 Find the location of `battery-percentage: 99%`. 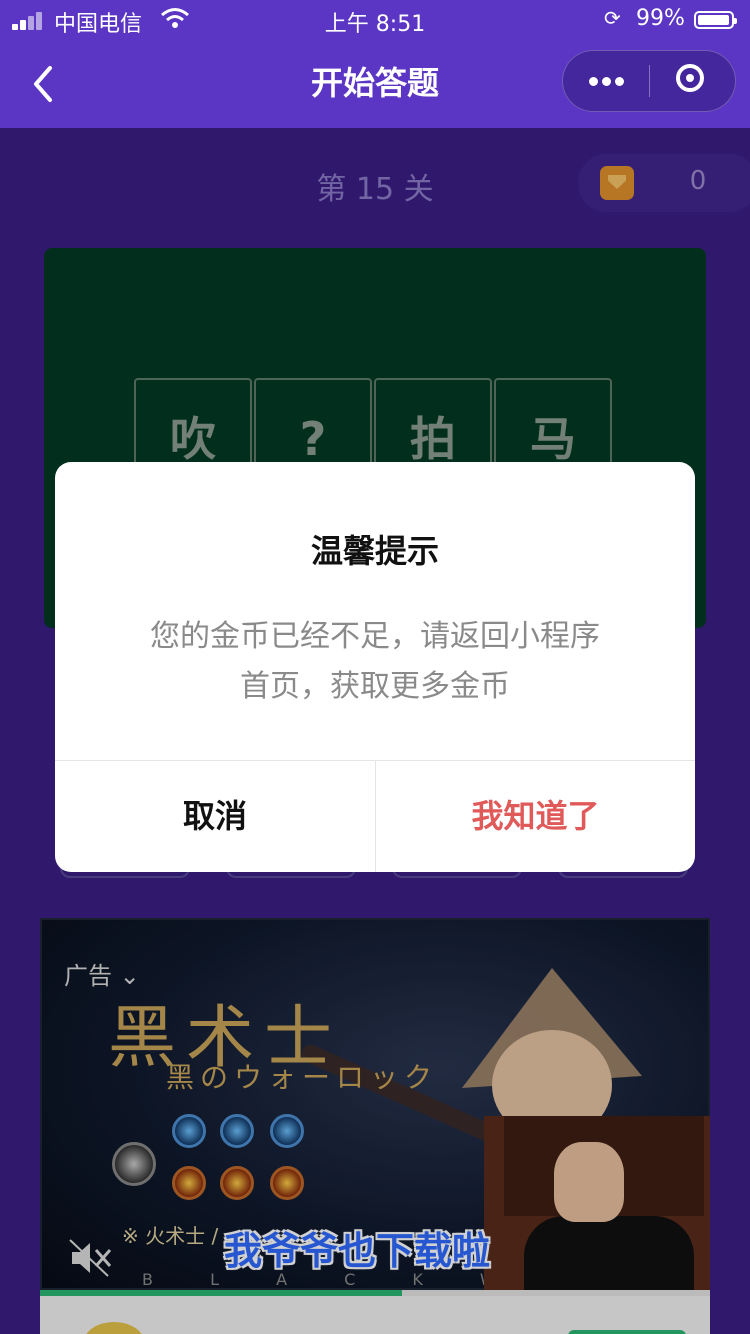

battery-percentage: 99% is located at coordinates (660, 18).